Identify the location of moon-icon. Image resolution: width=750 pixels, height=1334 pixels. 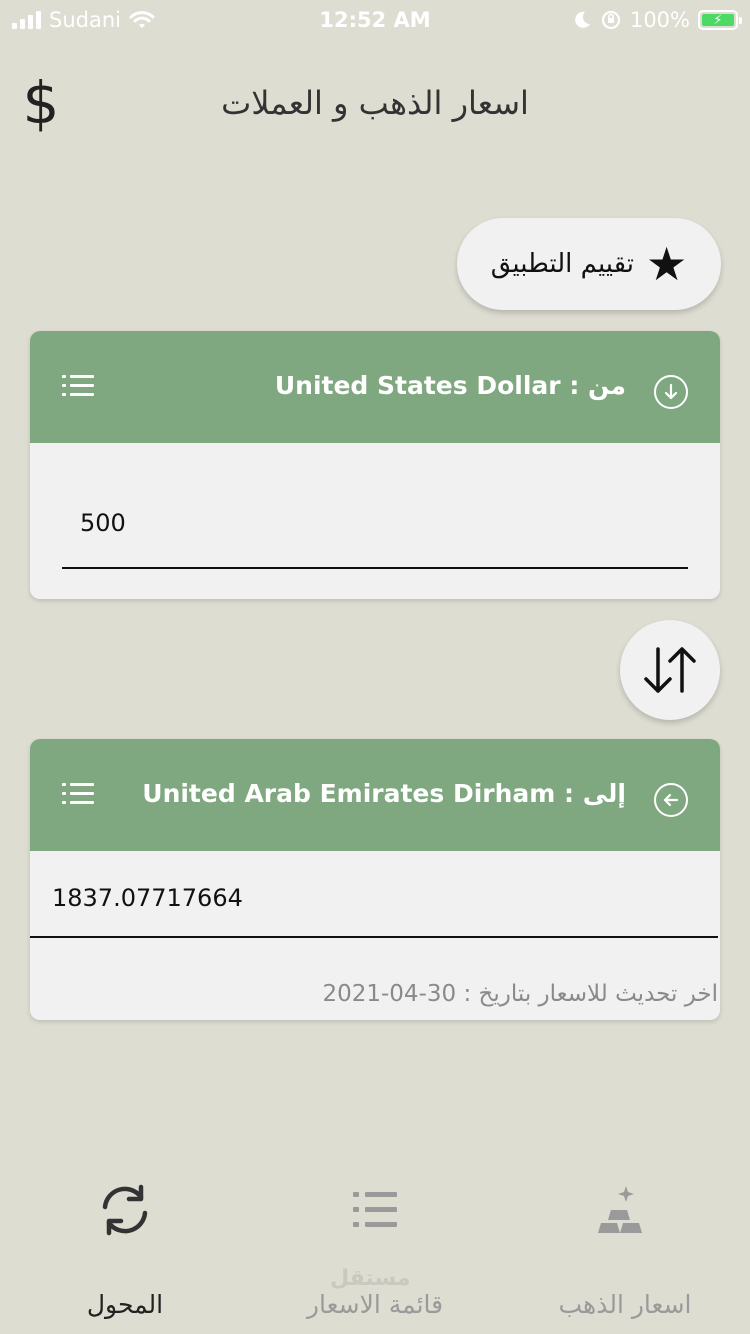
(582, 19).